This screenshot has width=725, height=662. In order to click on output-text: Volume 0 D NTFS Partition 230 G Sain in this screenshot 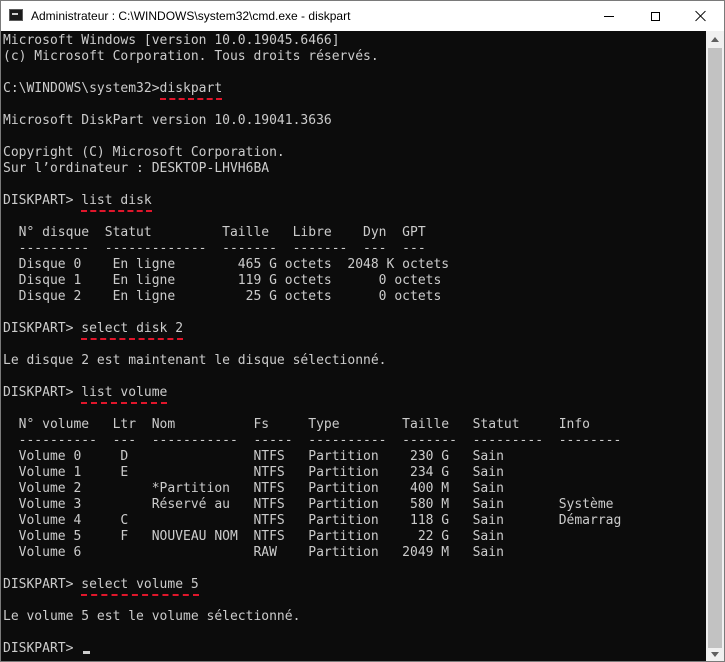, I will do `click(253, 456)`.